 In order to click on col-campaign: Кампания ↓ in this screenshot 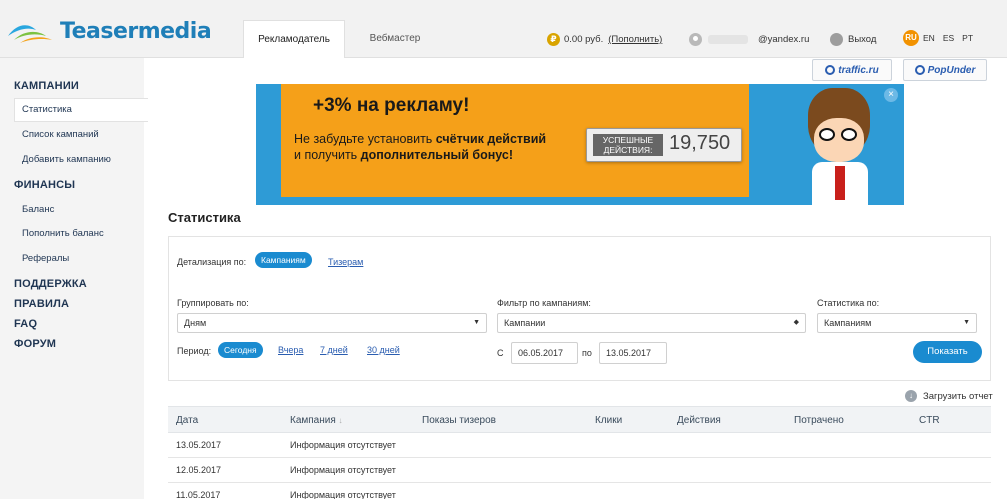, I will do `click(316, 420)`.